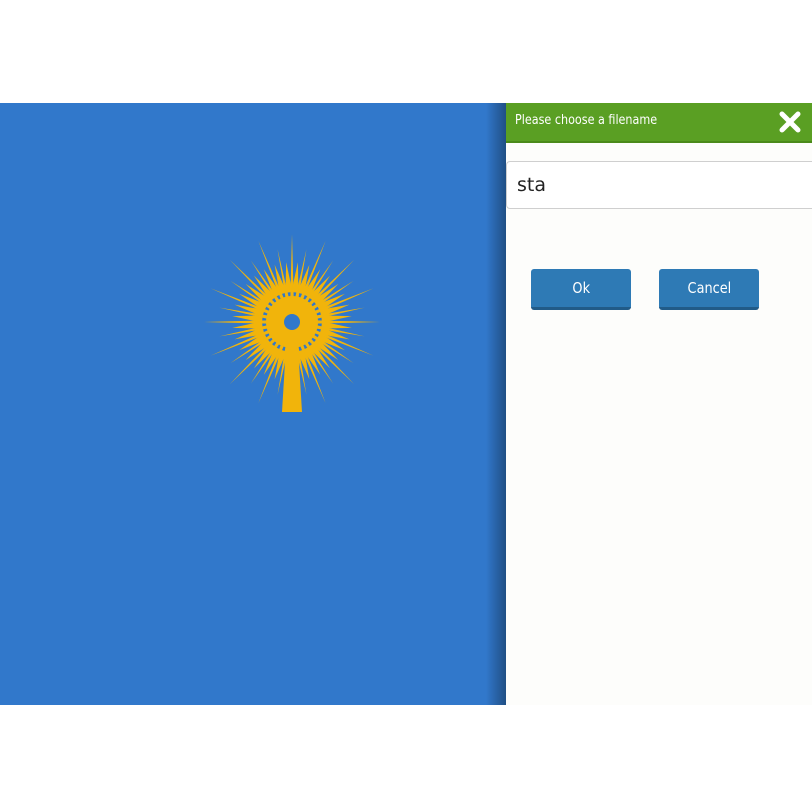 The image size is (812, 812). What do you see at coordinates (292, 323) in the screenshot?
I see `sun-icon` at bounding box center [292, 323].